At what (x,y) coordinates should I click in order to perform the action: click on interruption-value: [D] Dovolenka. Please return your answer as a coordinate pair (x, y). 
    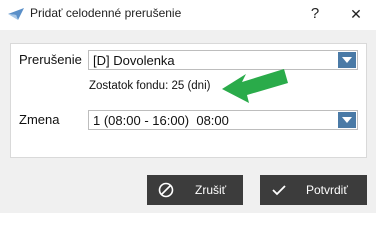
    Looking at the image, I should click on (134, 60).